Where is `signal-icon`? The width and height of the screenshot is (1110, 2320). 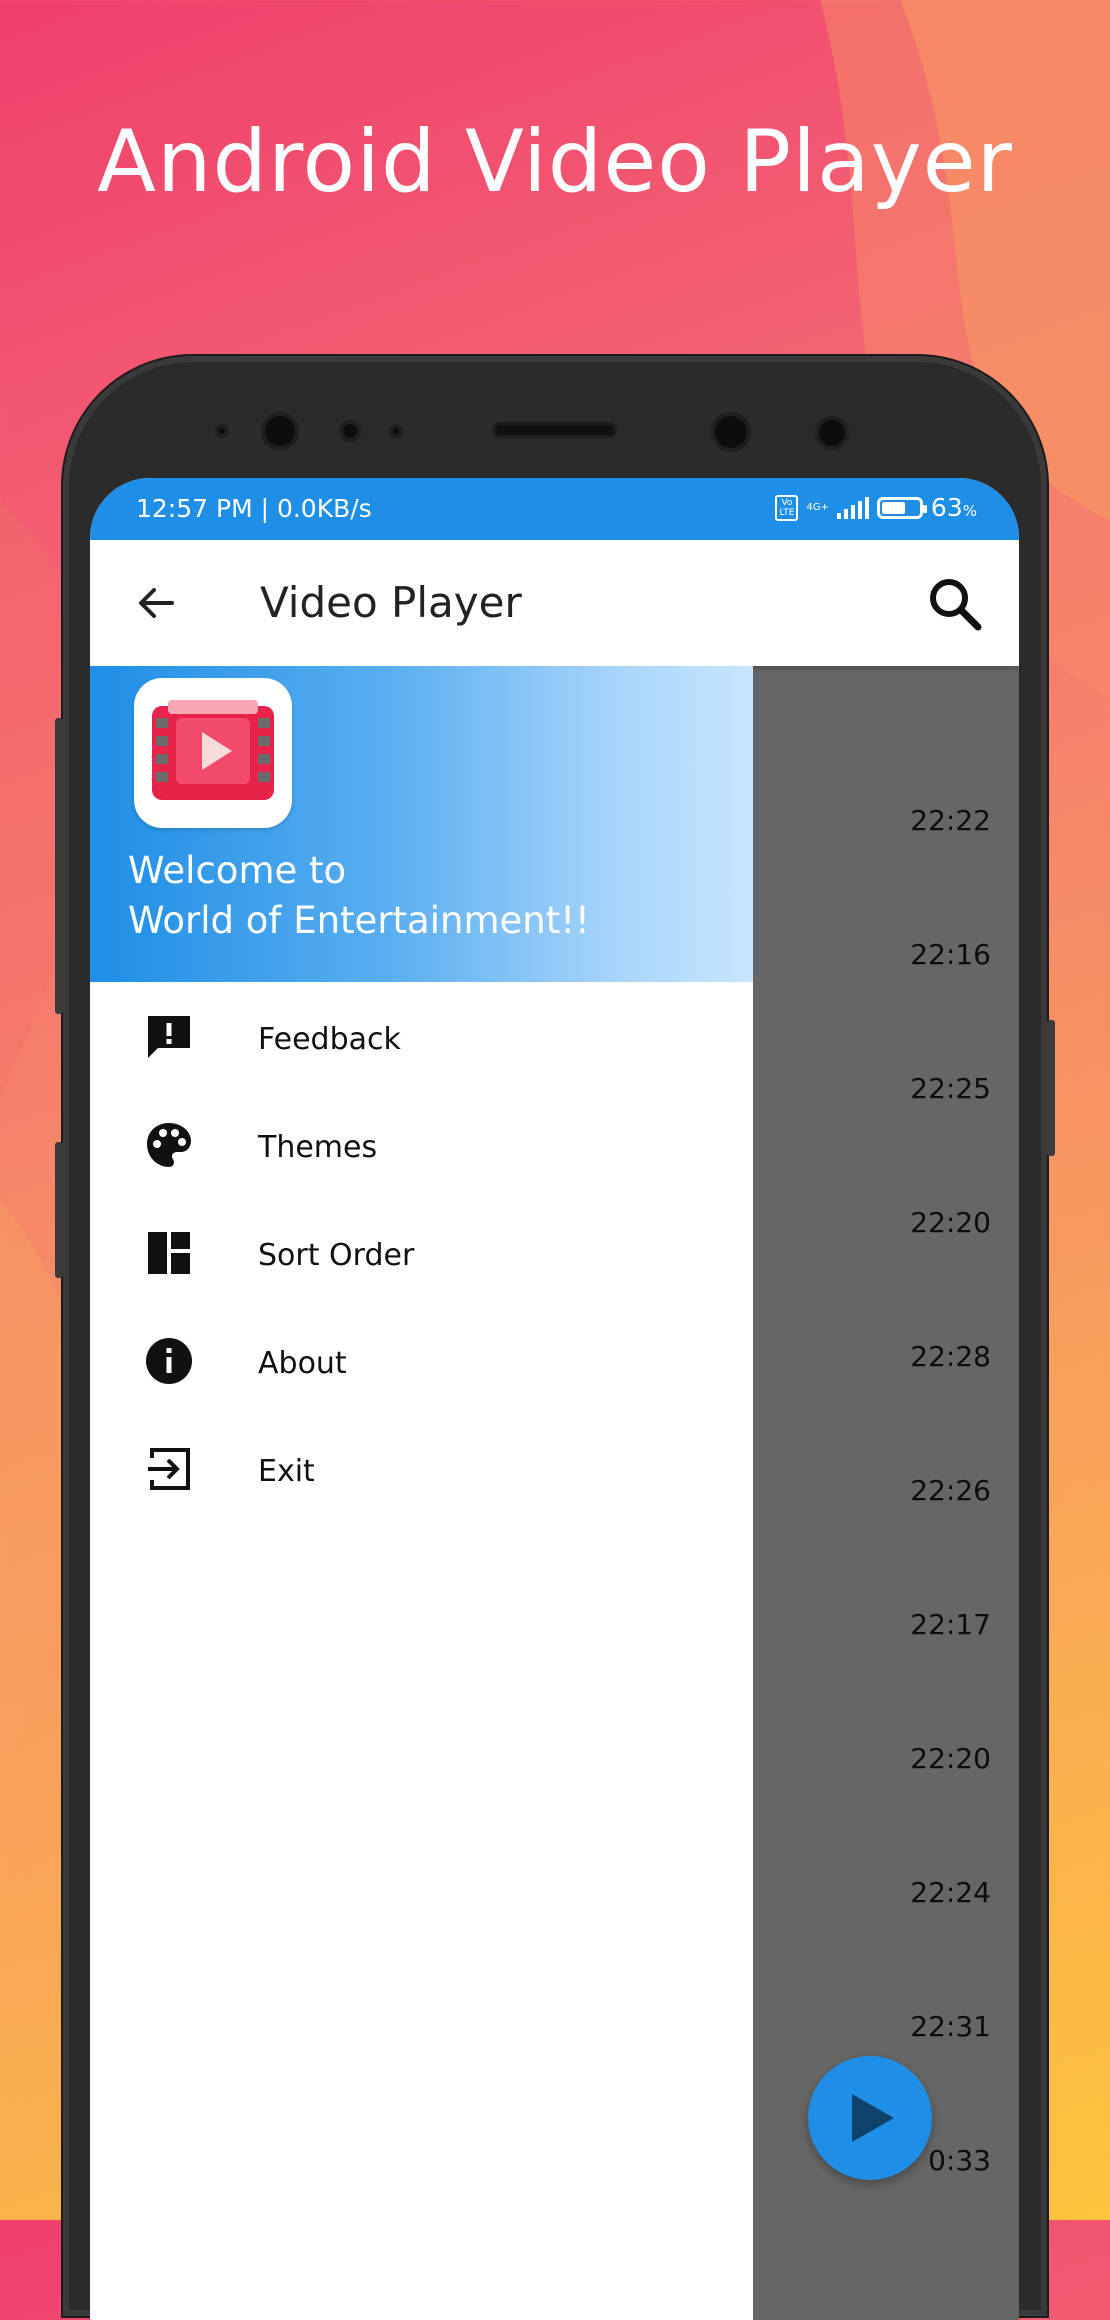 signal-icon is located at coordinates (852, 507).